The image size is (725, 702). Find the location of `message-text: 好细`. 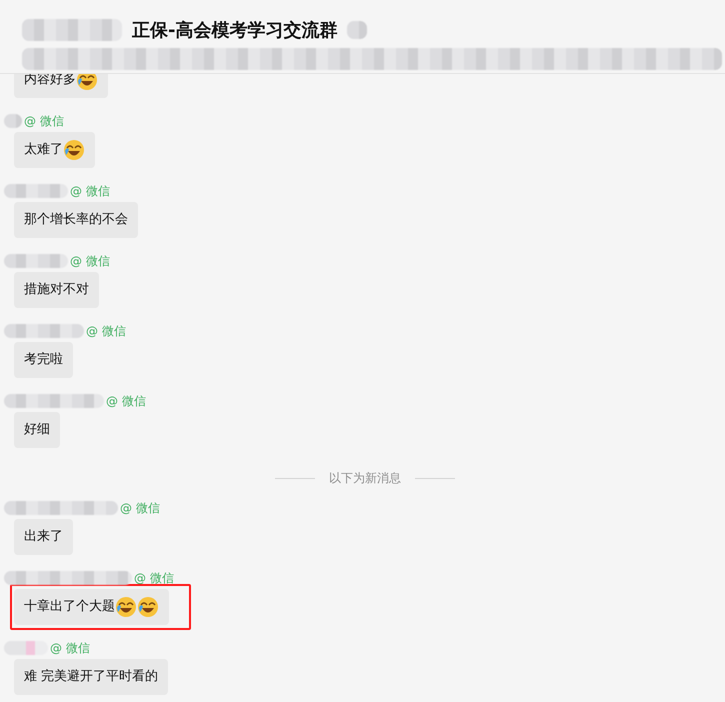

message-text: 好细 is located at coordinates (37, 430).